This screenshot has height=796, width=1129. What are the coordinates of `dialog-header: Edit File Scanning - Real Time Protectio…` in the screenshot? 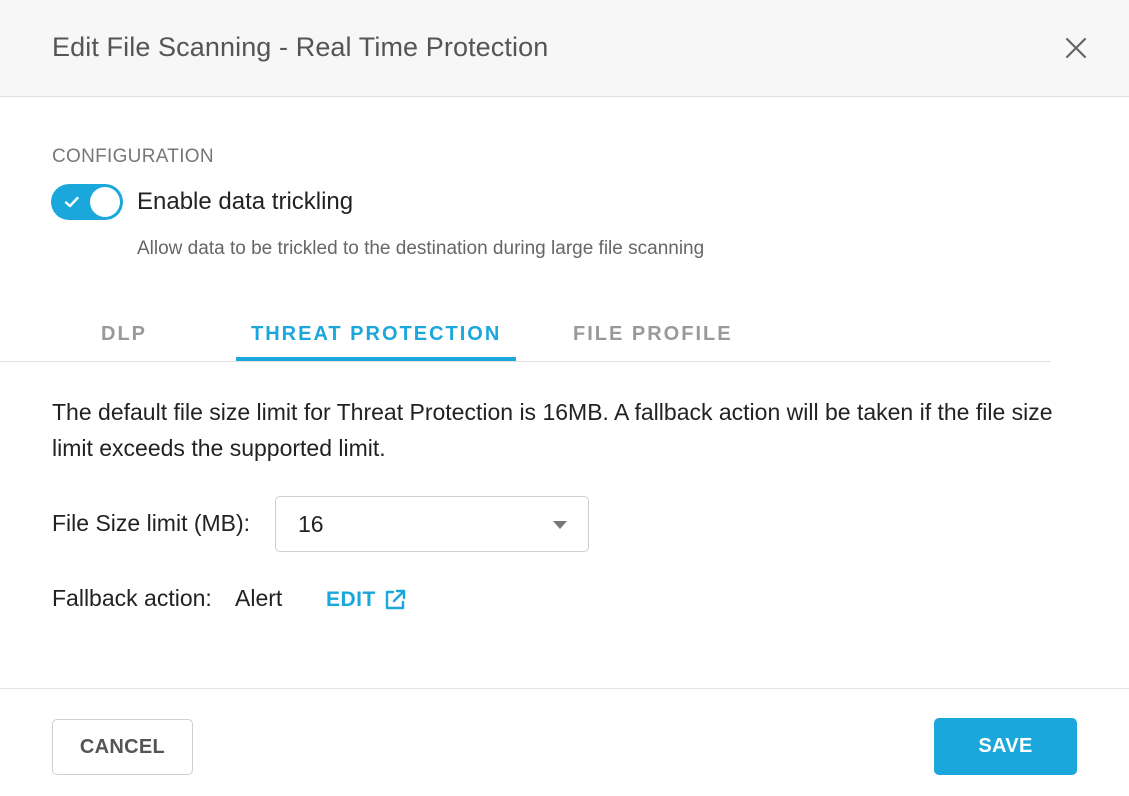 It's located at (564, 48).